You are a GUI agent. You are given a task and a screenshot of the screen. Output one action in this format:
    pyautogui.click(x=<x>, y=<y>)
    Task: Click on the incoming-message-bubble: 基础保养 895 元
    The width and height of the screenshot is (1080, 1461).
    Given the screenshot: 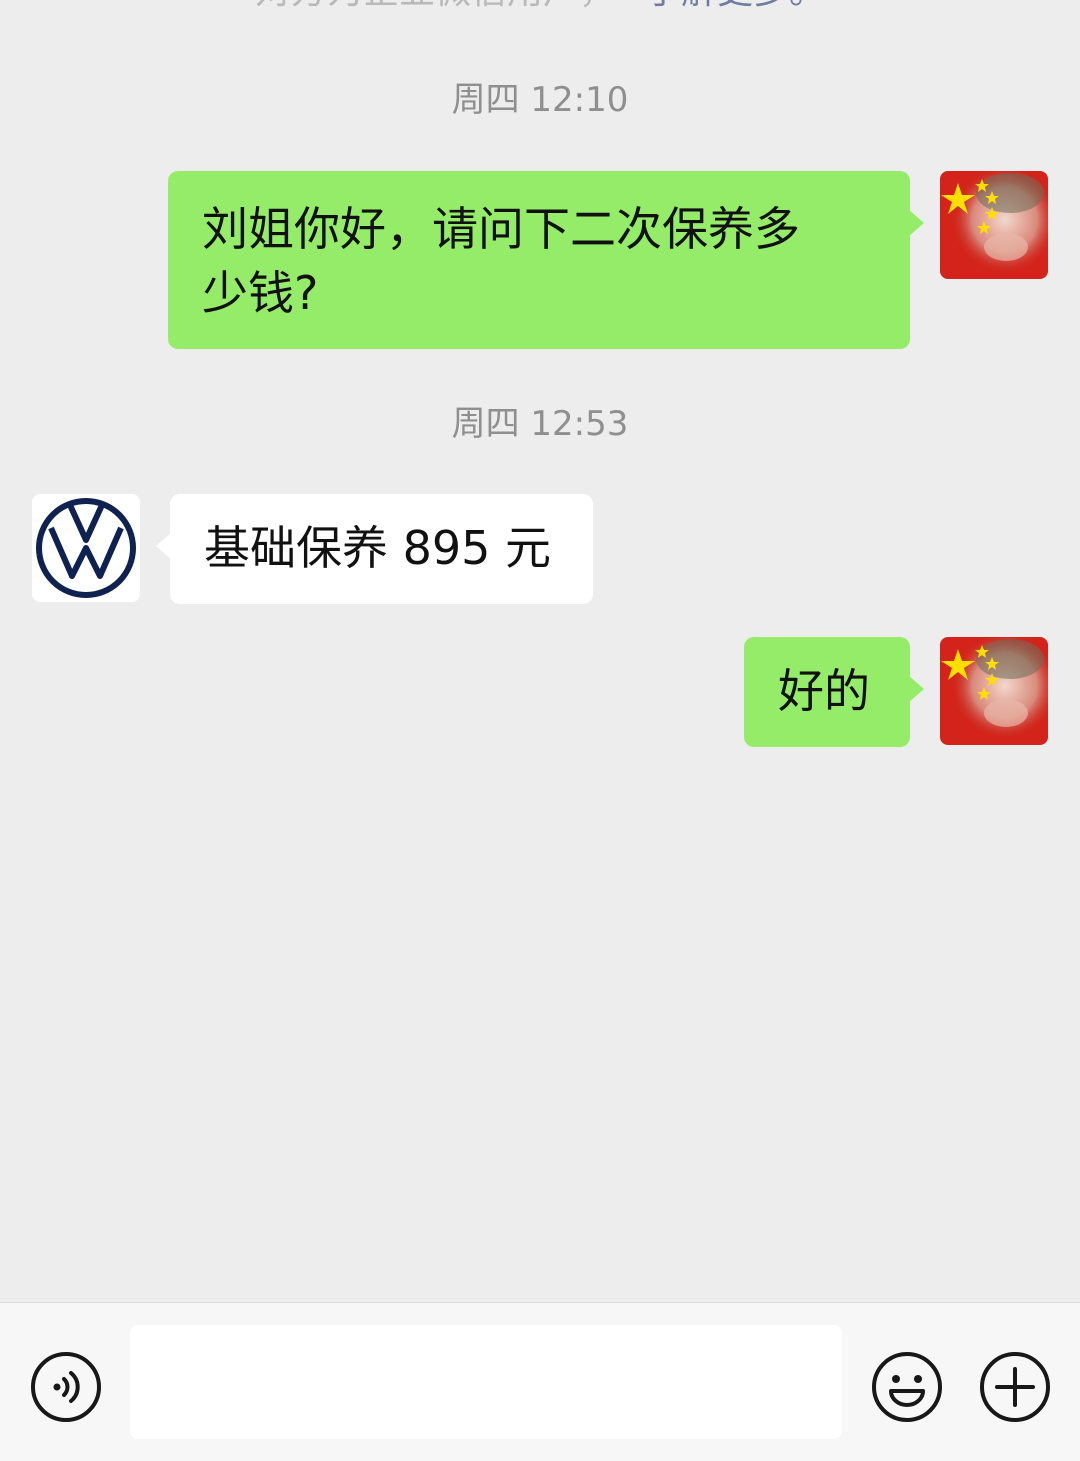 What is the action you would take?
    pyautogui.click(x=374, y=549)
    